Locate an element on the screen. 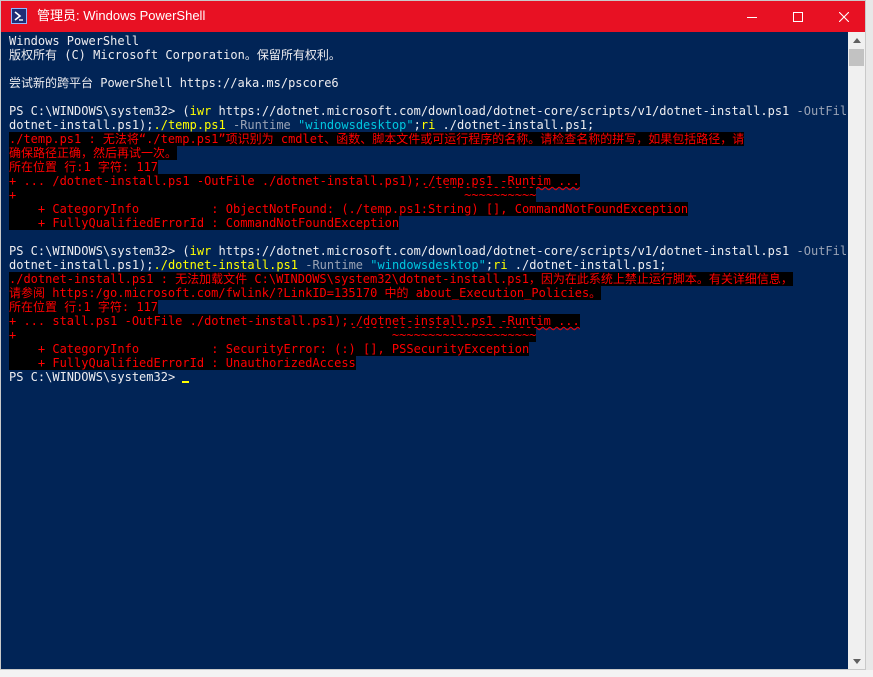 The height and width of the screenshot is (677, 873). minimize-icon is located at coordinates (752, 17).